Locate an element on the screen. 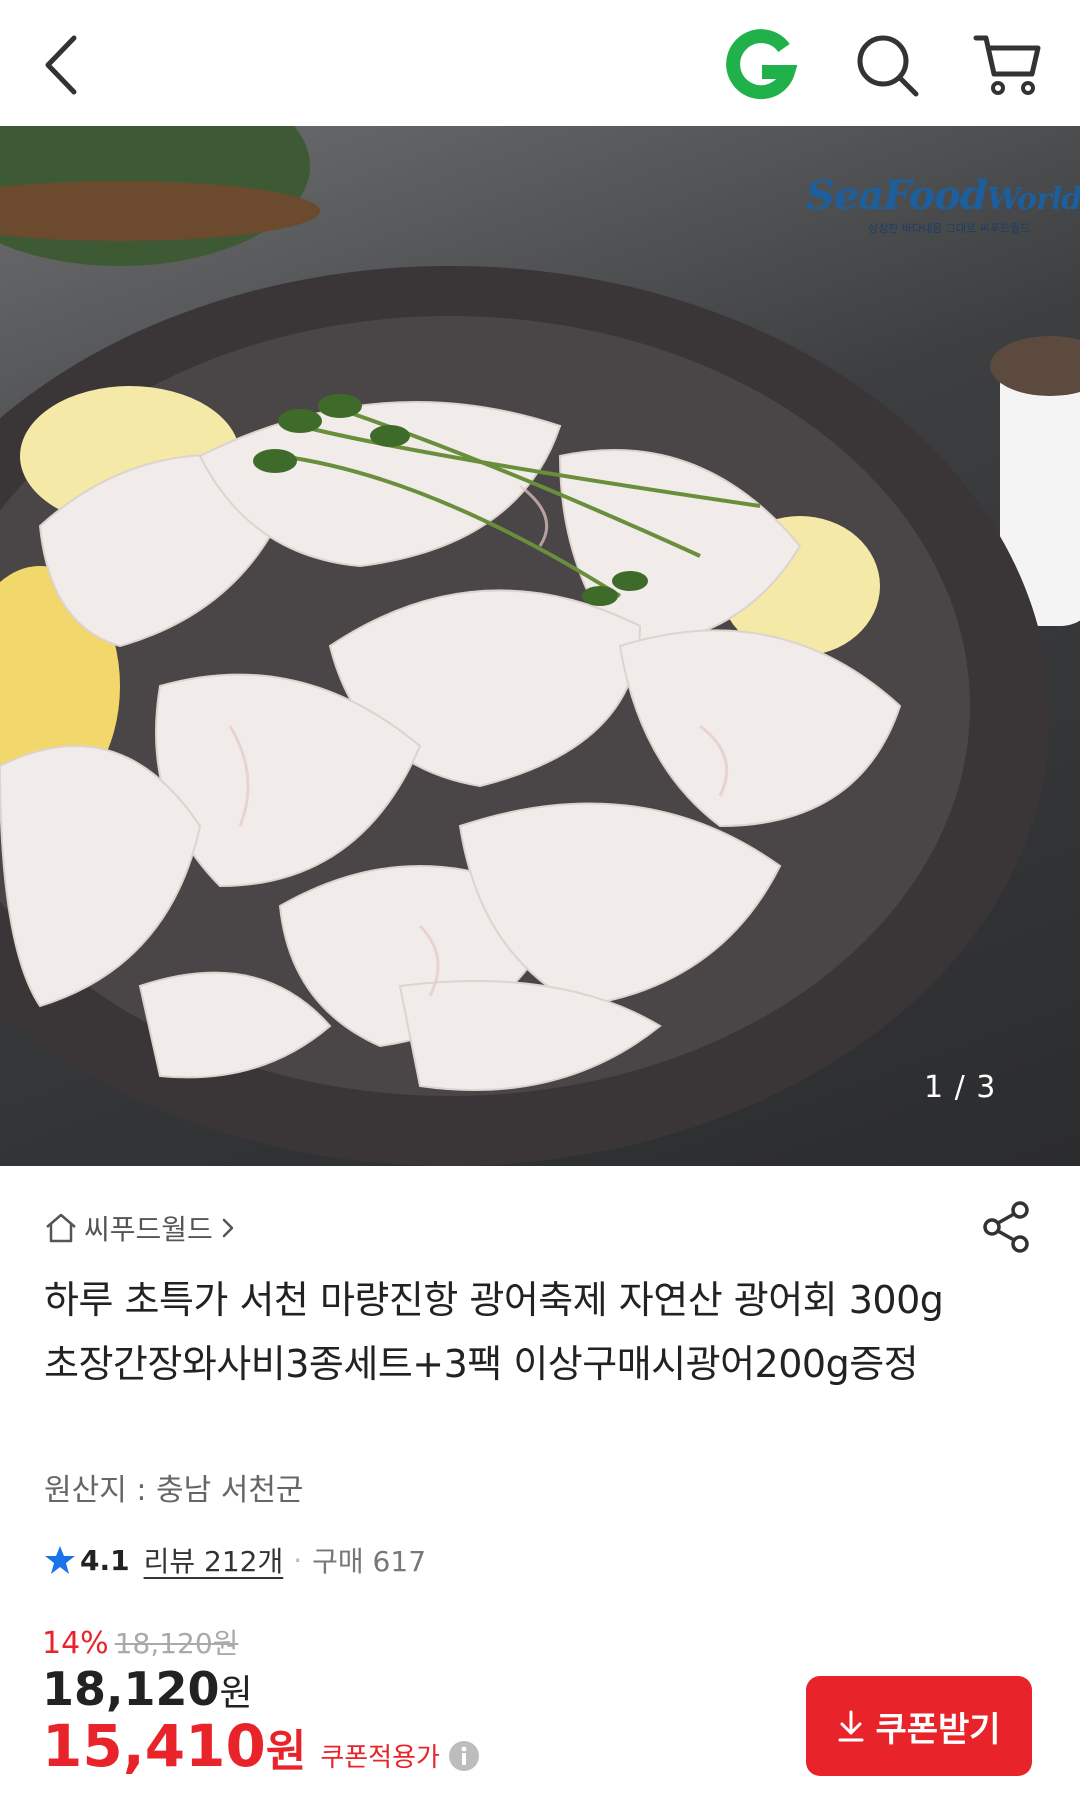 This screenshot has width=1080, height=1805. search-icon is located at coordinates (887, 65).